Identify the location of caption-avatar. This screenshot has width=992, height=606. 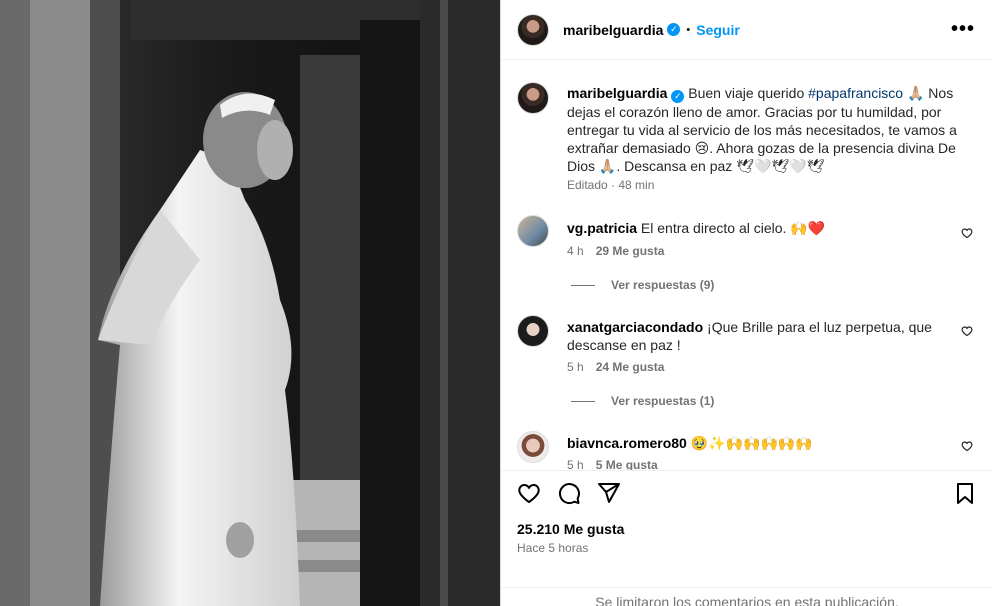
(533, 98).